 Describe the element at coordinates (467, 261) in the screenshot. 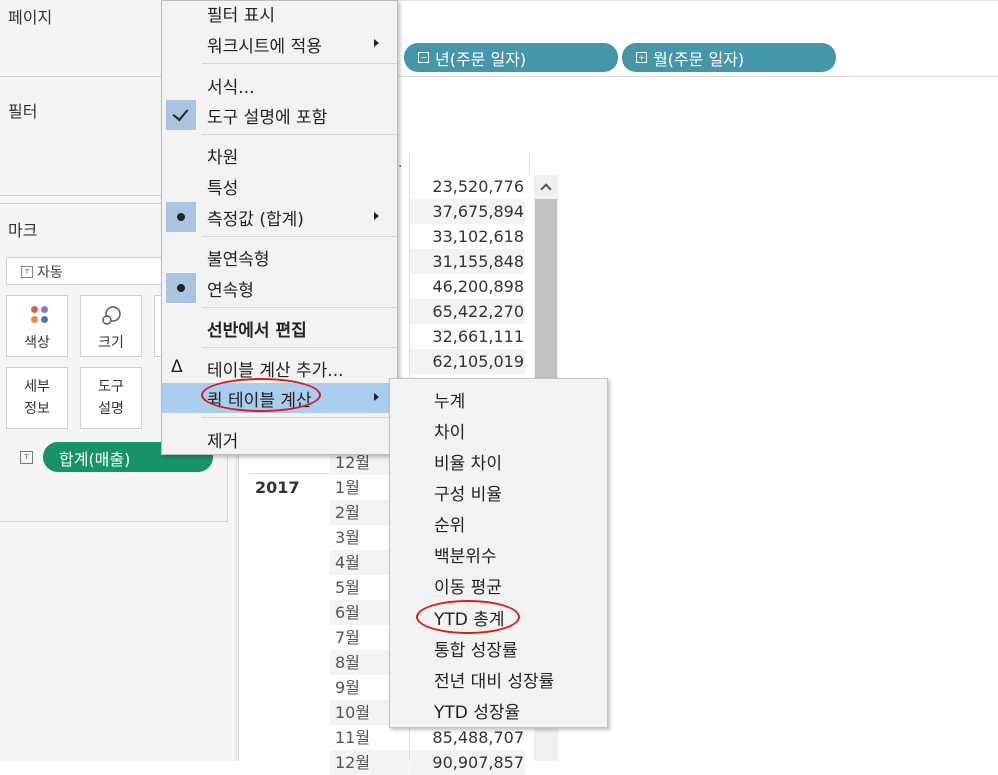

I see `value-cell: 31,155,848` at that location.